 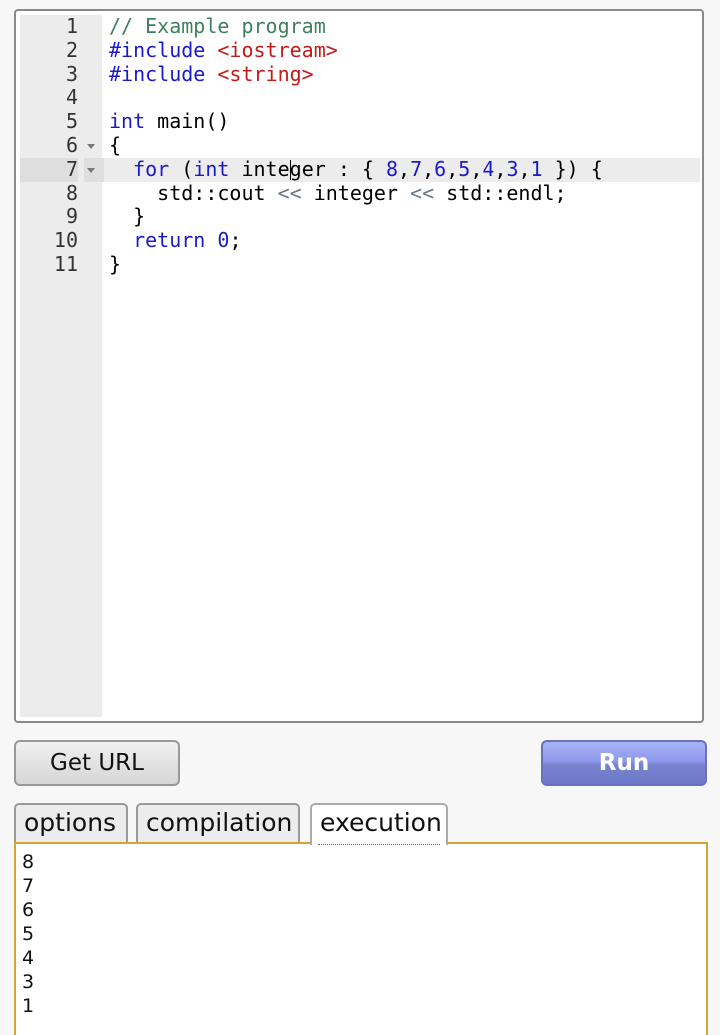 What do you see at coordinates (49, 169) in the screenshot?
I see `line-number: 7` at bounding box center [49, 169].